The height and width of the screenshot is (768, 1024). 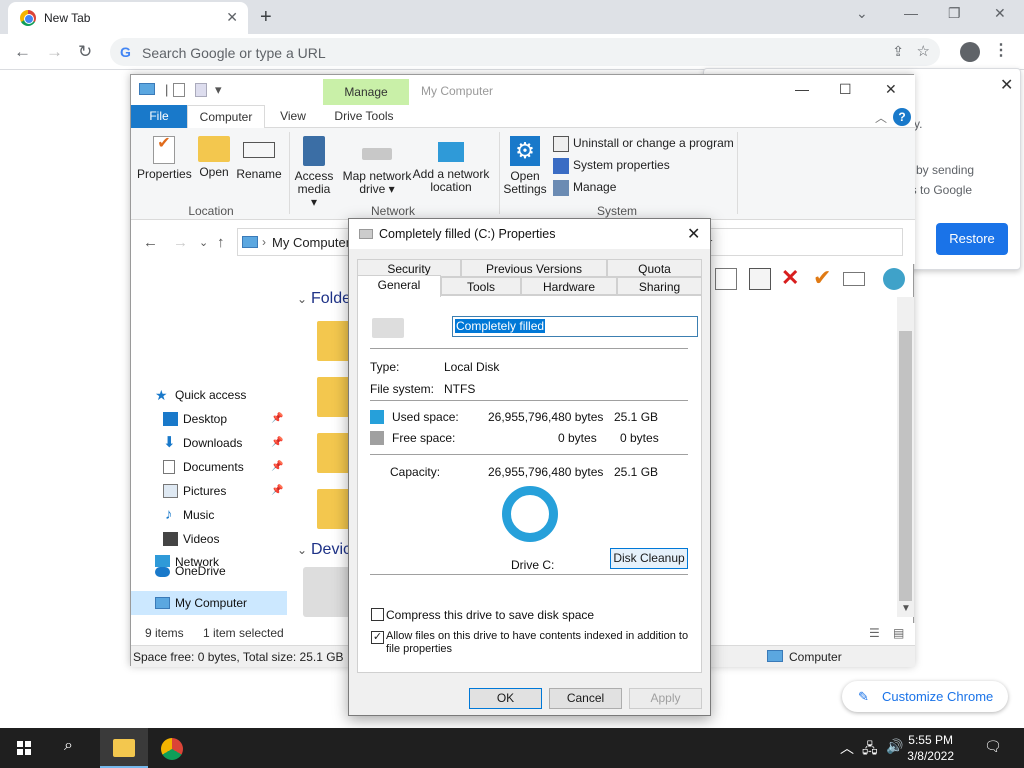 What do you see at coordinates (209, 443) in the screenshot?
I see `nav-item-downloads: ⬇ Downloads 📌` at bounding box center [209, 443].